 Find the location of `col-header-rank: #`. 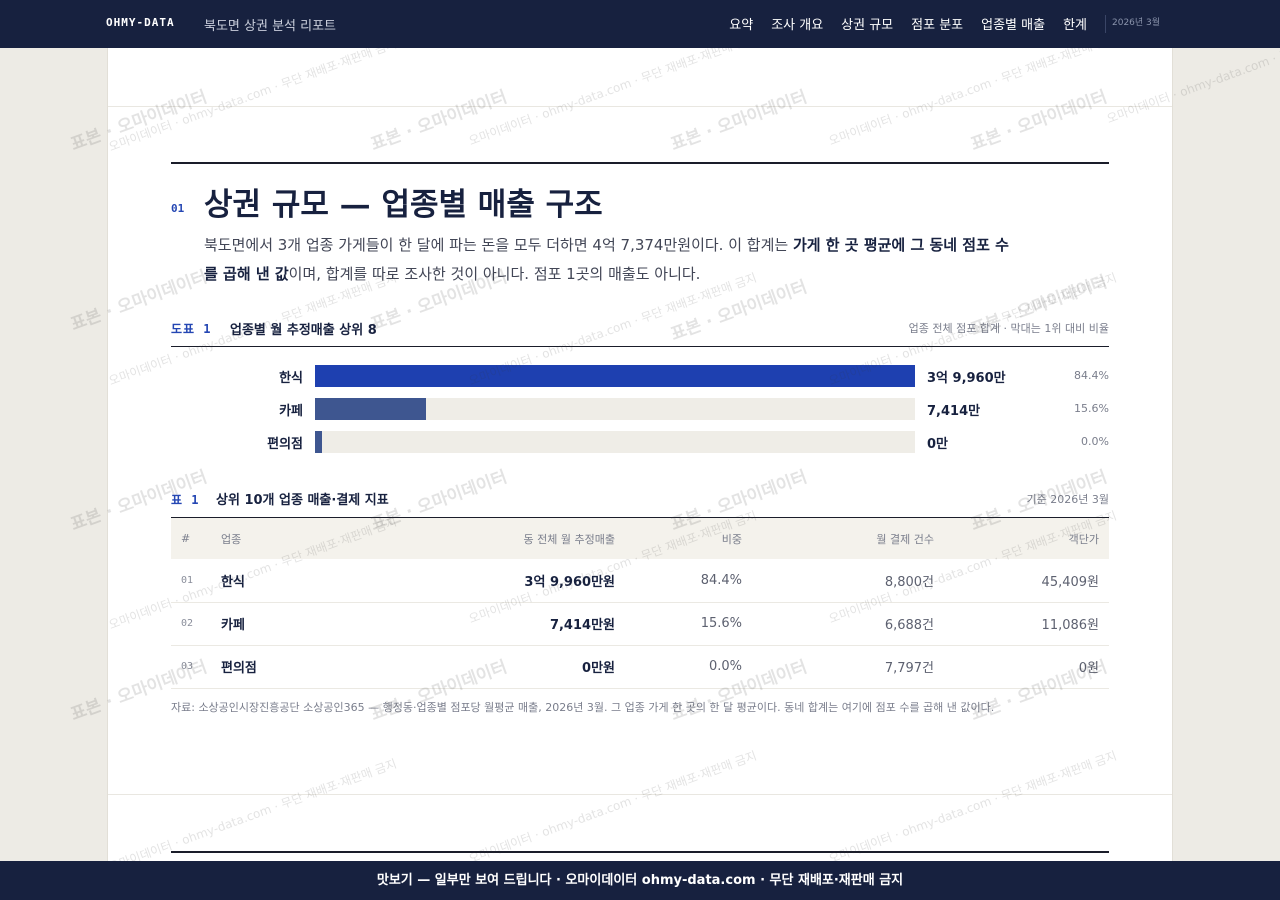

col-header-rank: # is located at coordinates (191, 538).